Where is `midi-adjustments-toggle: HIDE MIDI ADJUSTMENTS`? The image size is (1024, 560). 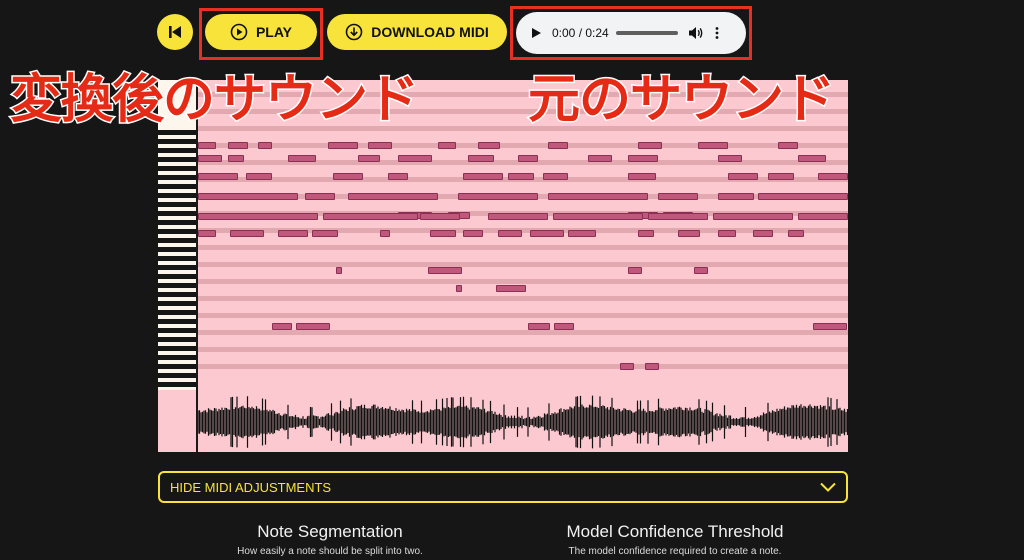
midi-adjustments-toggle: HIDE MIDI ADJUSTMENTS is located at coordinates (503, 487).